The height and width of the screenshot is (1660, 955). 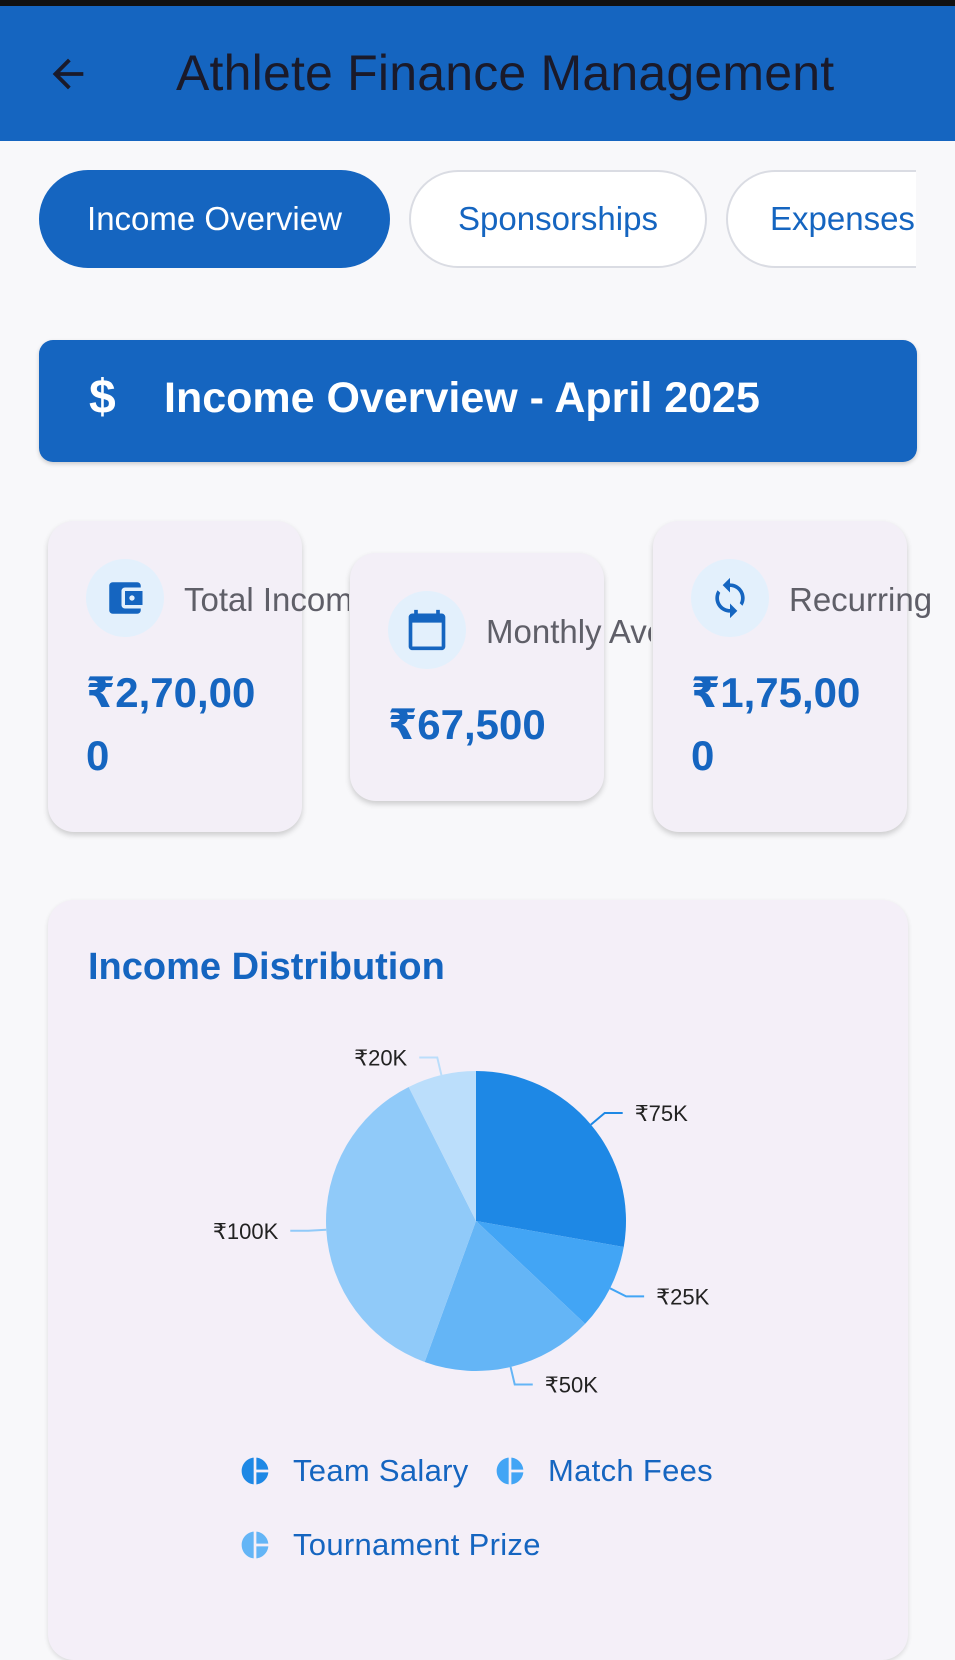 I want to click on stat-label: Monthly Average, so click(x=568, y=631).